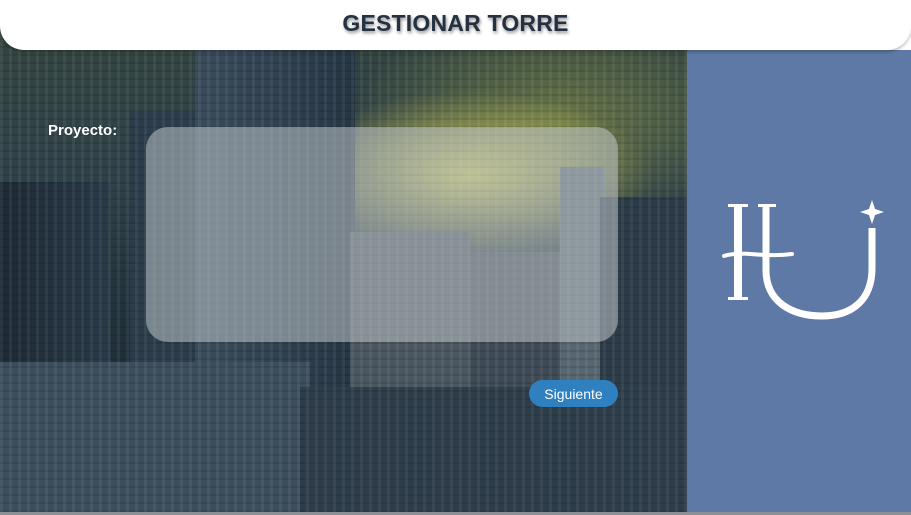 The width and height of the screenshot is (911, 515). What do you see at coordinates (83, 130) in the screenshot?
I see `project-label: Proyecto:` at bounding box center [83, 130].